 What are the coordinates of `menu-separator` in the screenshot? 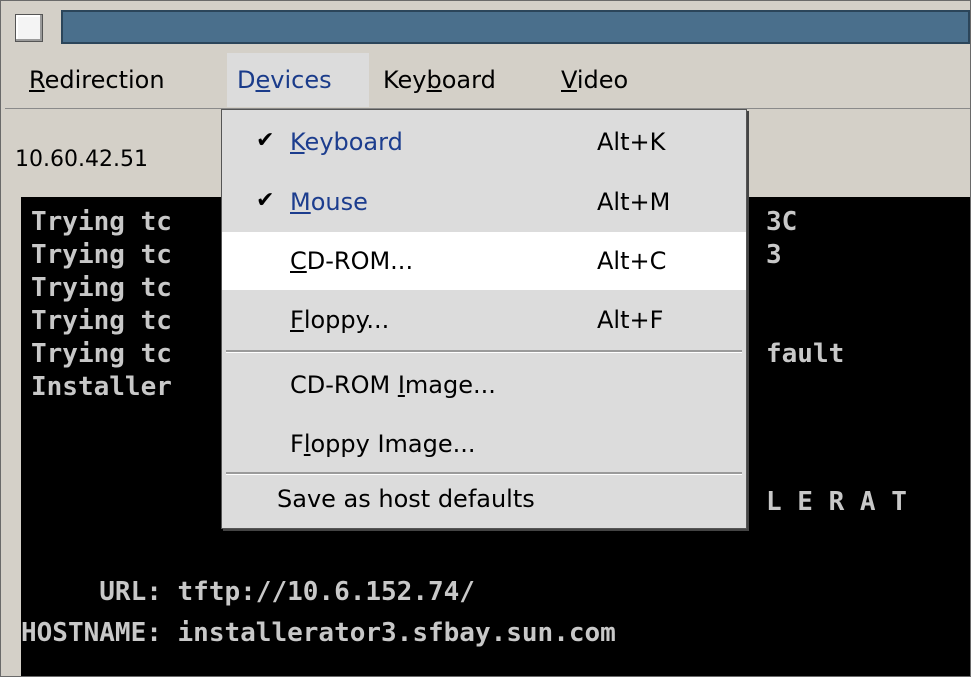 It's located at (484, 351).